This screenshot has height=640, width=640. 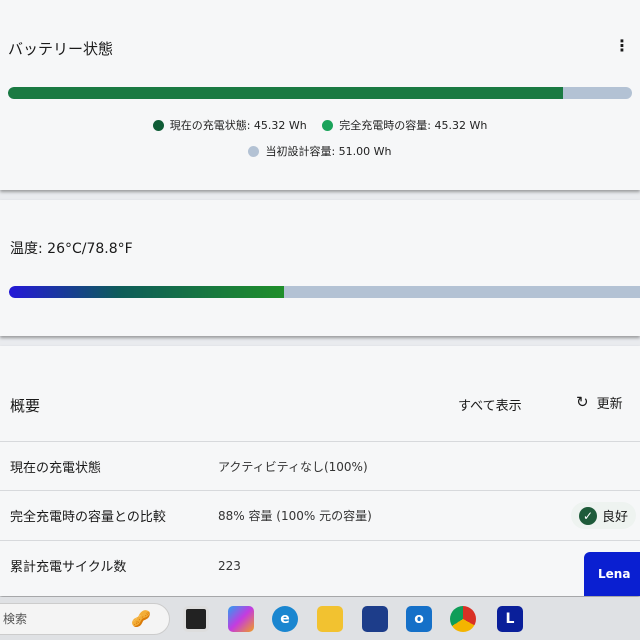 What do you see at coordinates (85, 618) in the screenshot?
I see `taskbar-search: 検索 🥜` at bounding box center [85, 618].